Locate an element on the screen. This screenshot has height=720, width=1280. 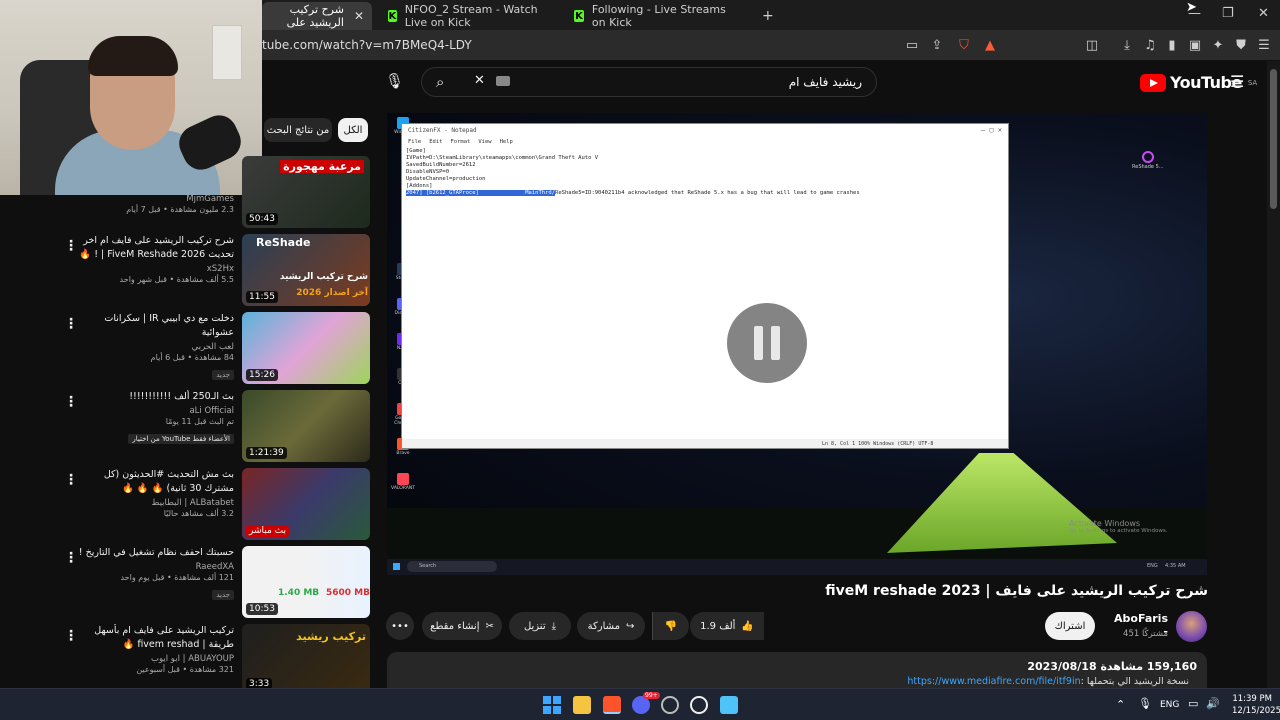
thumbs-up-icon: 👍 is located at coordinates (747, 626).